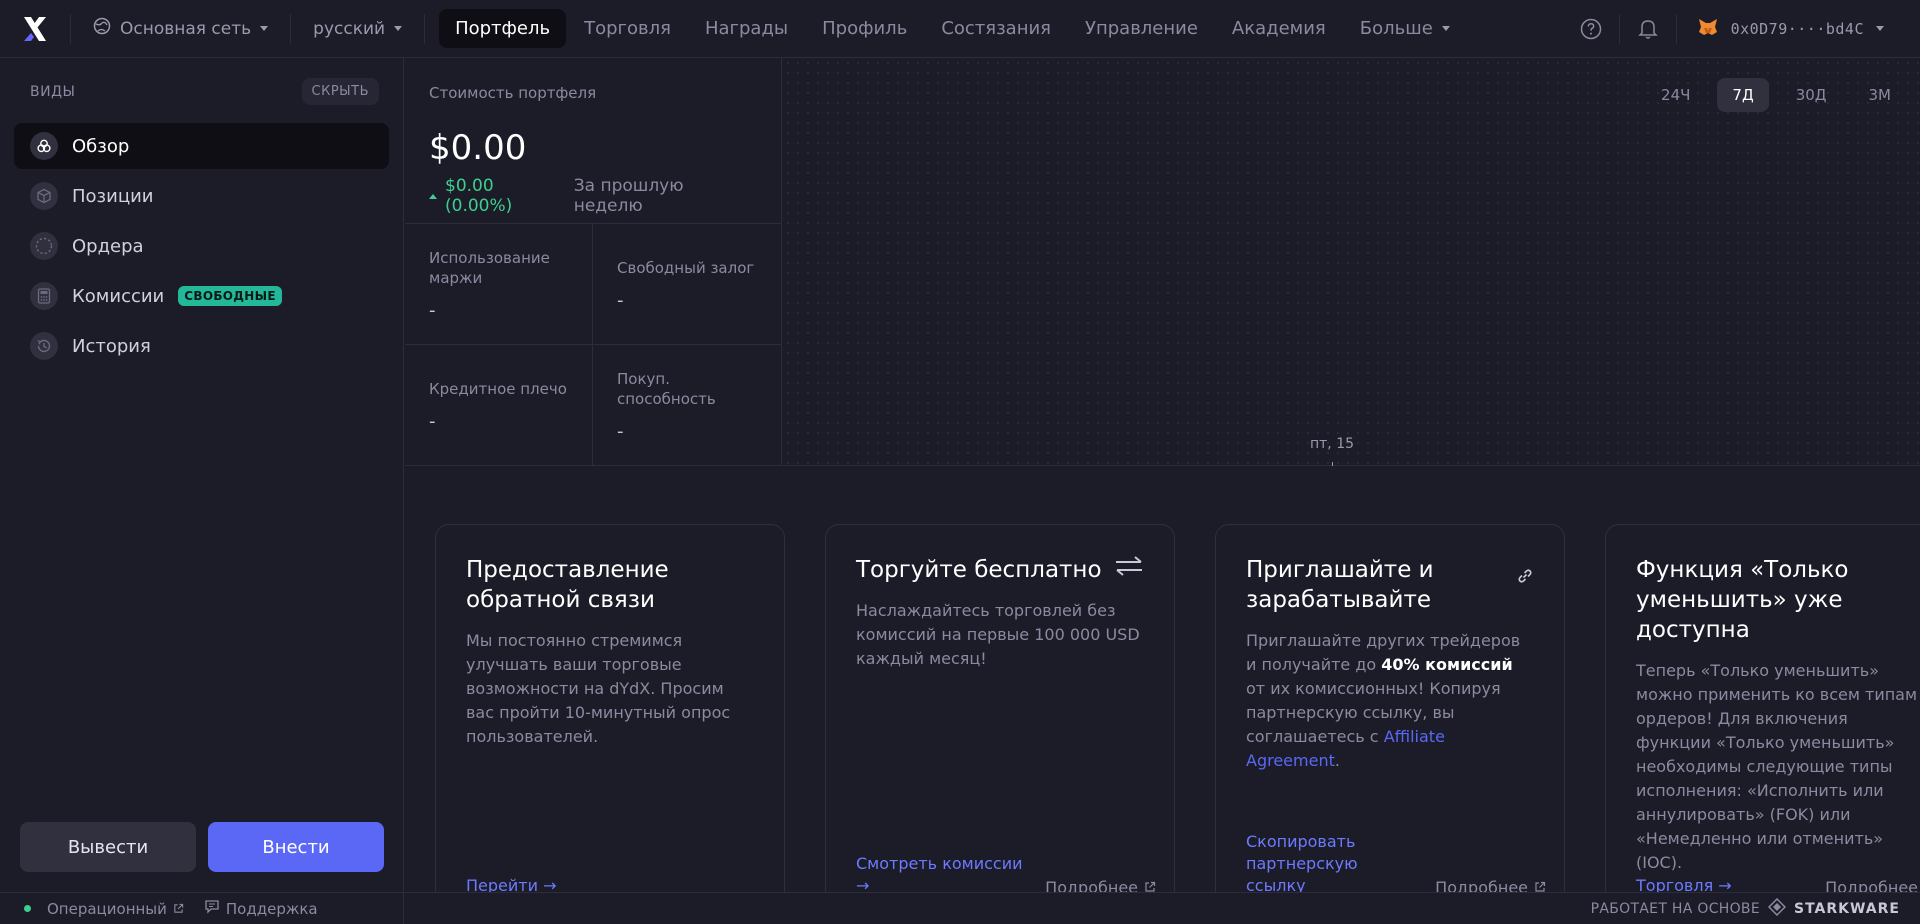 This screenshot has height=924, width=1920. What do you see at coordinates (425, 28) in the screenshot?
I see `header-divider` at bounding box center [425, 28].